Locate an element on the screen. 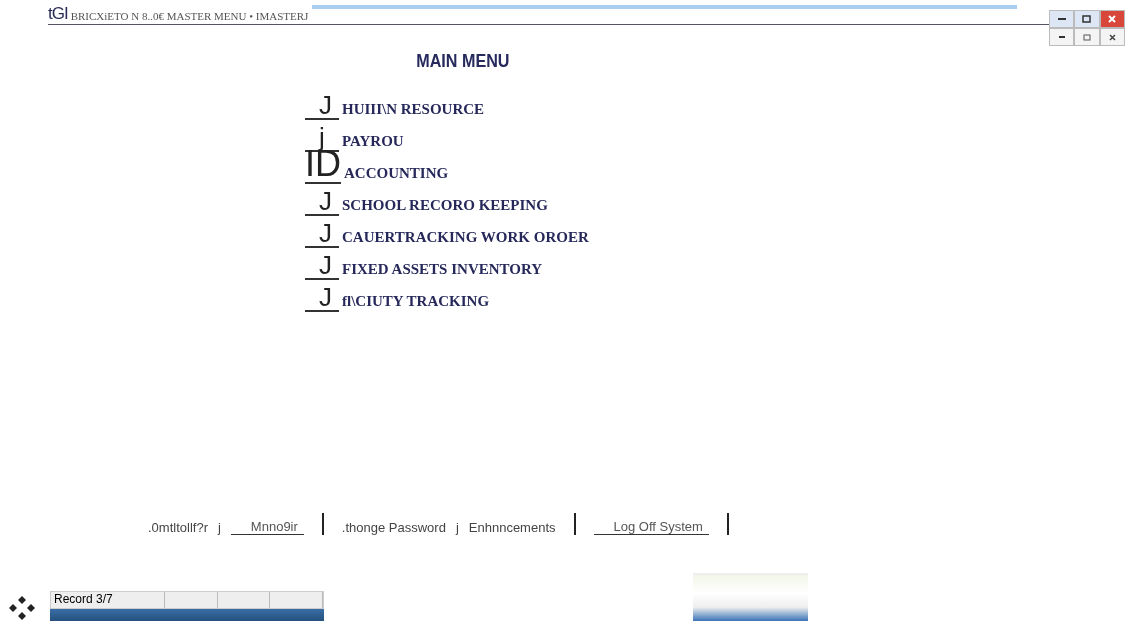 This screenshot has height=621, width=1125. bottom-label: .thonge Password is located at coordinates (393, 527).